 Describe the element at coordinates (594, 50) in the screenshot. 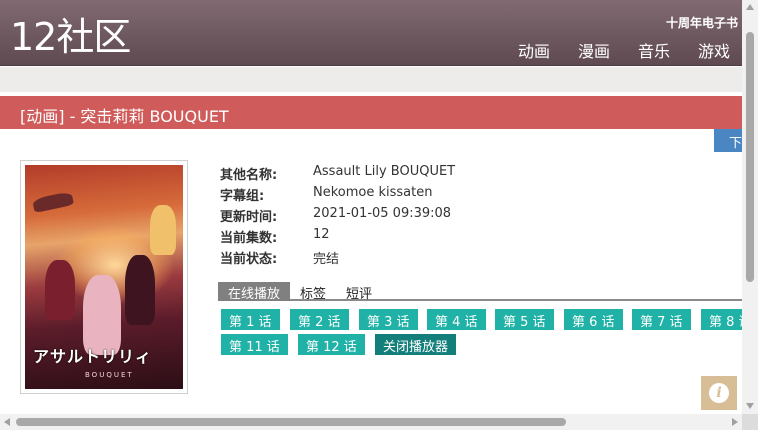

I see `nav-item-manga: 漫画` at that location.